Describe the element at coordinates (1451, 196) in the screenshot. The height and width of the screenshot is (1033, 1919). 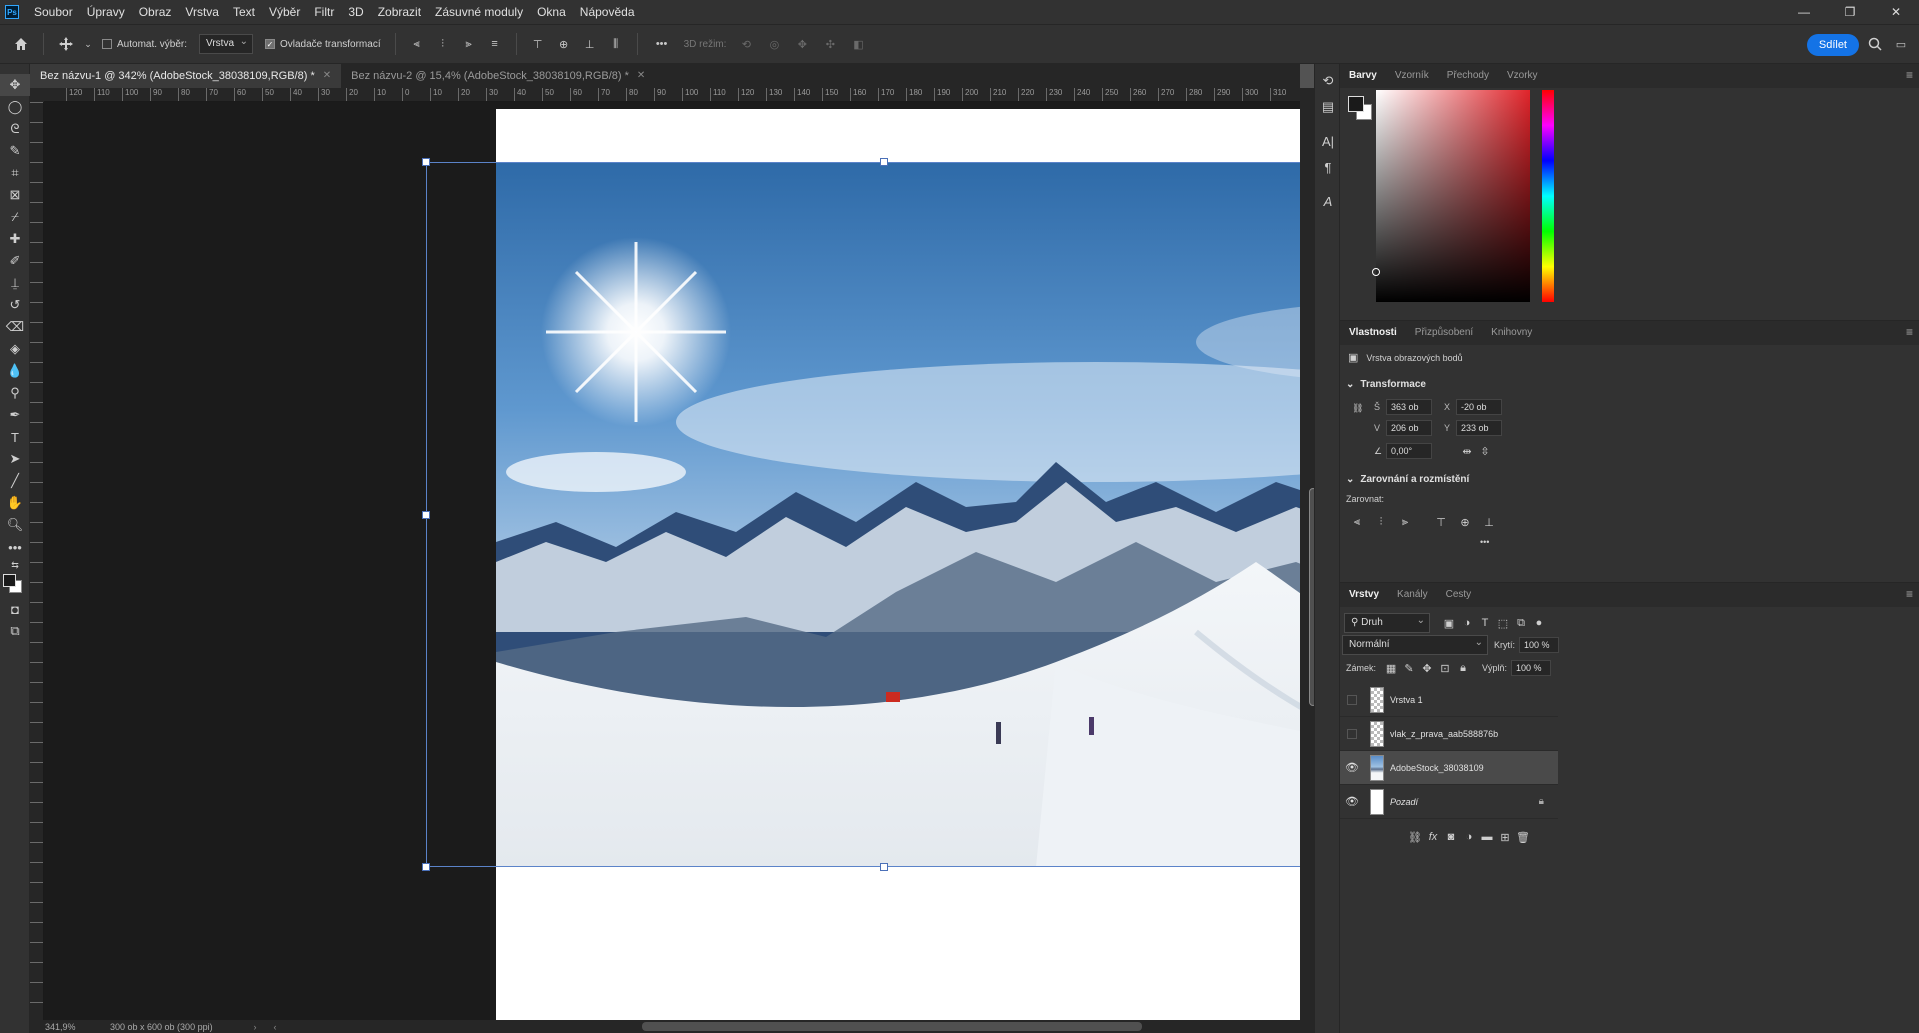
I see `color-picker-field` at that location.